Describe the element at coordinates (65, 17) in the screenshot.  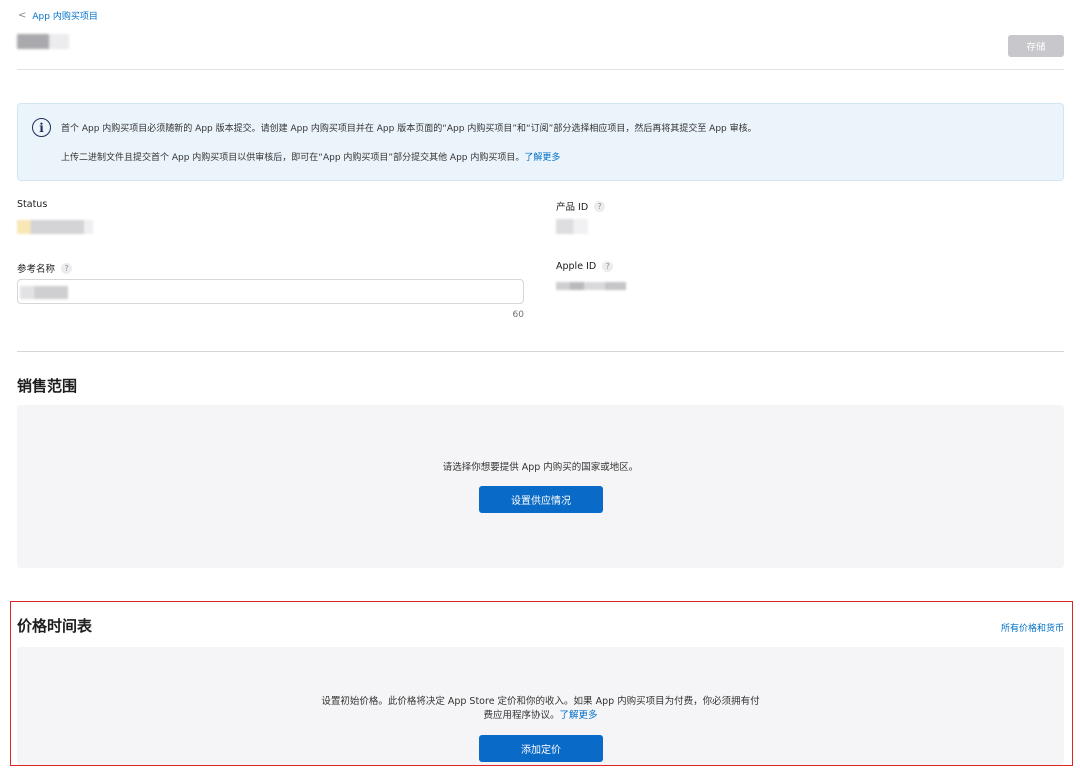
I see `back-link-label: App 内购买项目` at that location.